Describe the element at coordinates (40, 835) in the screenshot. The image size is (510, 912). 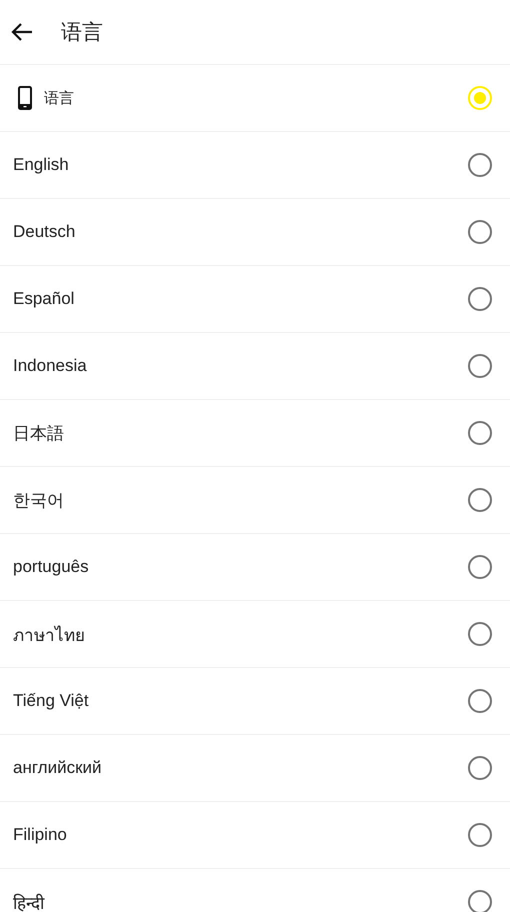
I see `language-label: Filipino` at that location.